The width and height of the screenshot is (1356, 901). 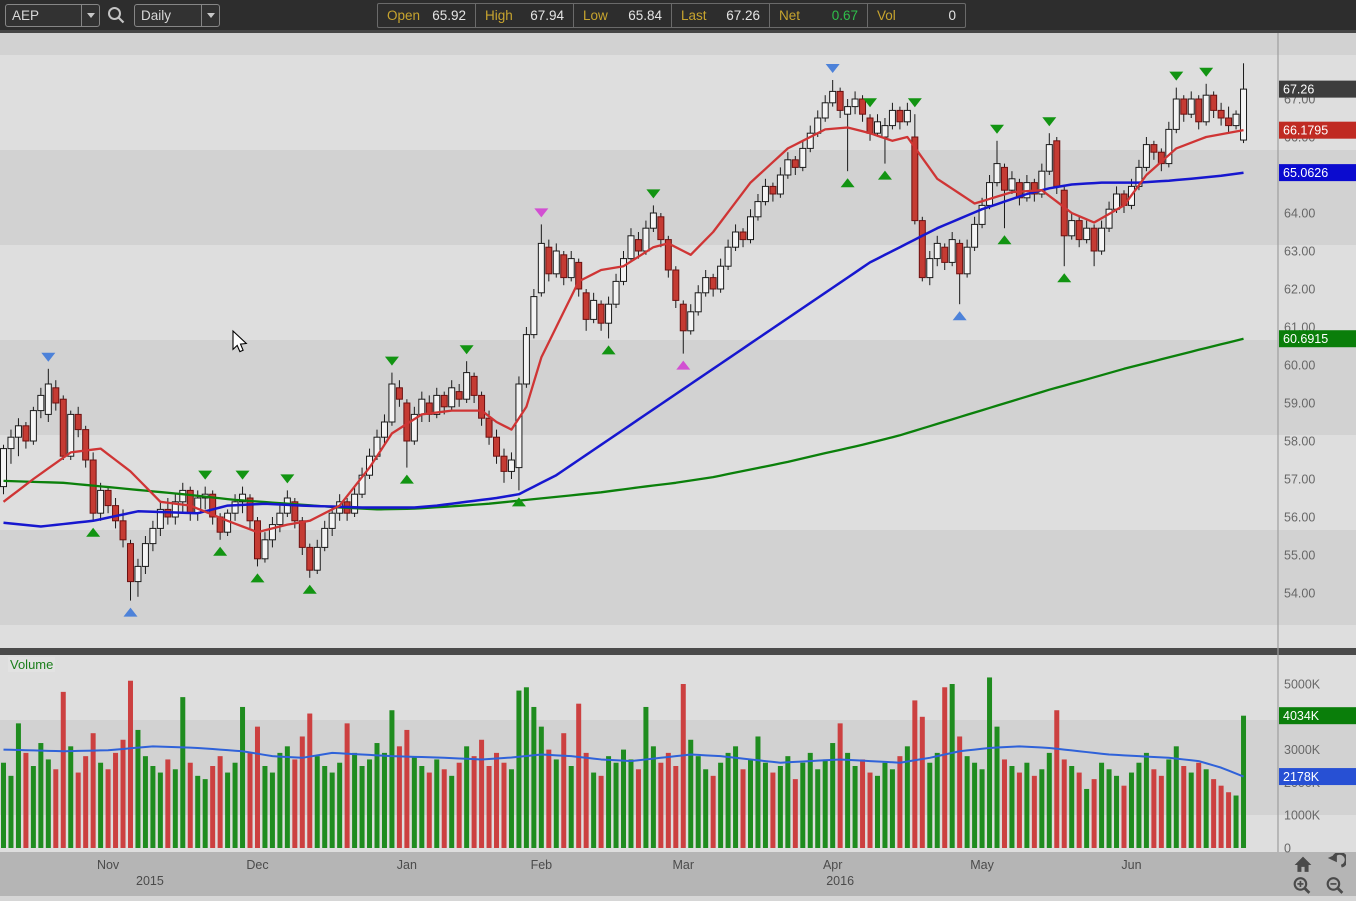 I want to click on zoom-out-button, so click(x=1335, y=885).